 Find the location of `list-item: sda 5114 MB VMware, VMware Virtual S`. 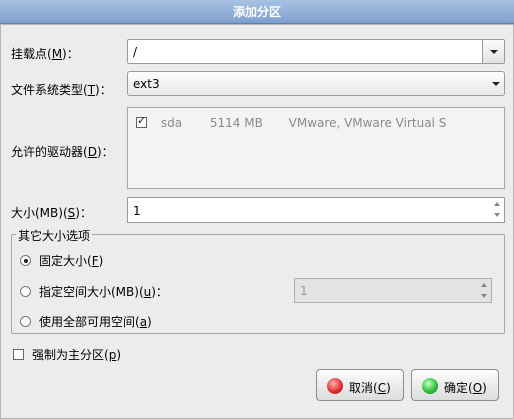

list-item: sda 5114 MB VMware, VMware Virtual S is located at coordinates (291, 122).